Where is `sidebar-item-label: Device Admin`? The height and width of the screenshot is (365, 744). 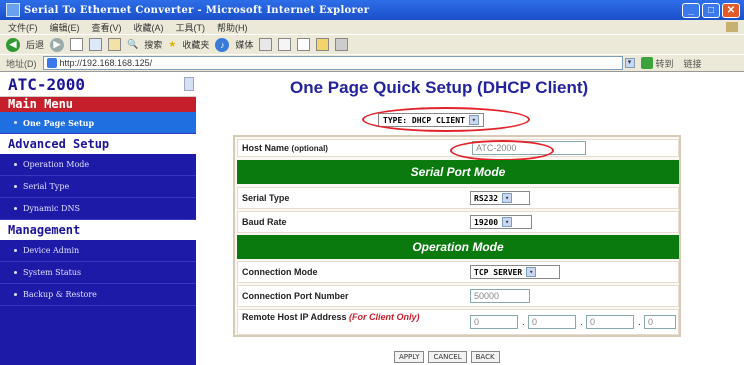
sidebar-item-label: Device Admin is located at coordinates (51, 250).